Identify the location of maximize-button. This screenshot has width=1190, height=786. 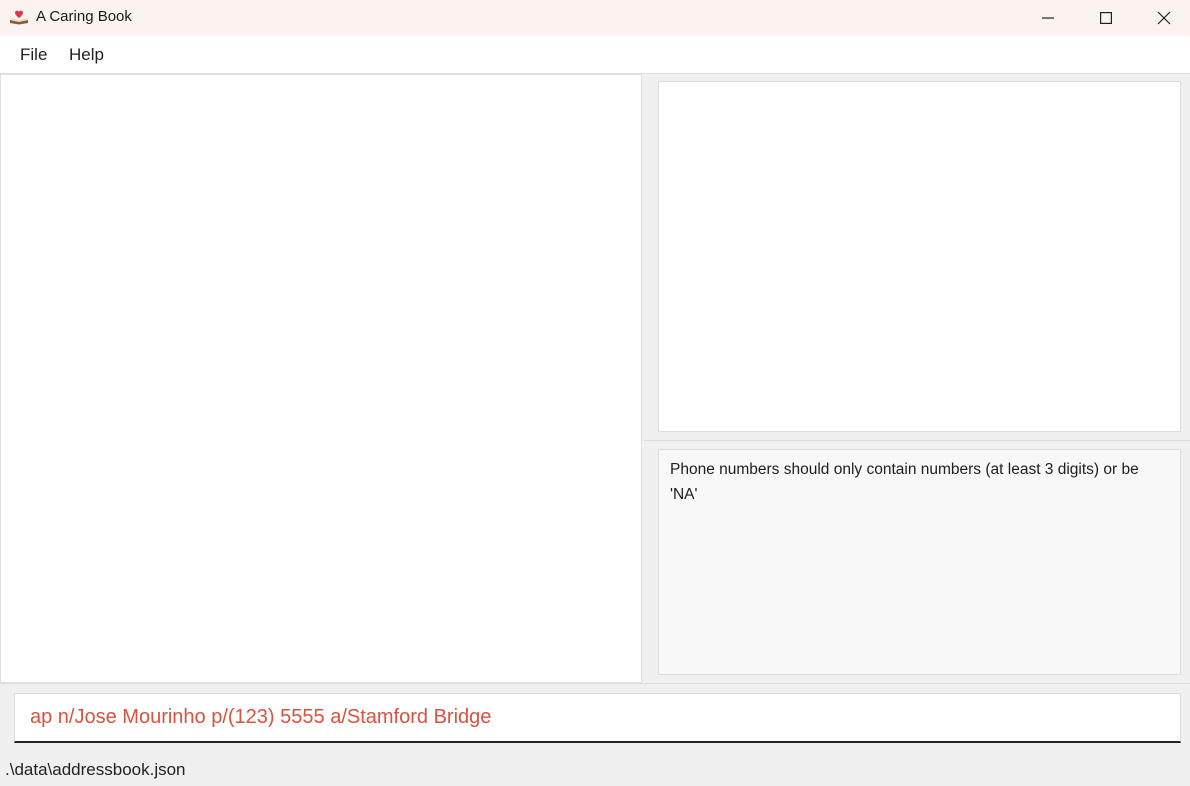
(1106, 18).